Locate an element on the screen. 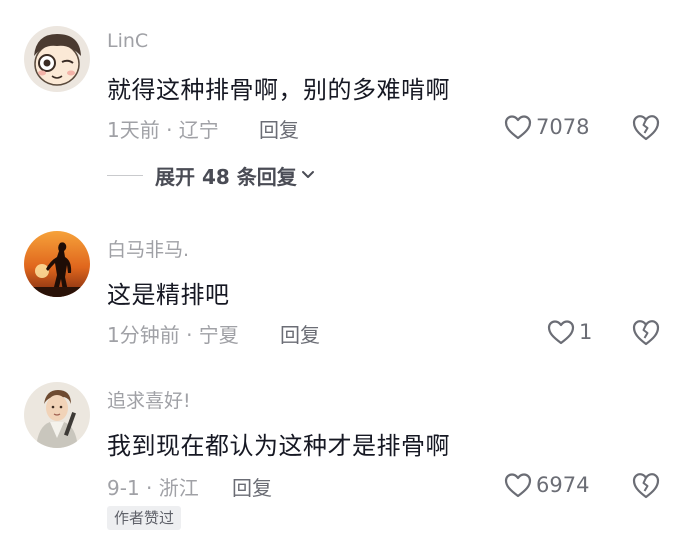 Image resolution: width=690 pixels, height=541 pixels. divider is located at coordinates (125, 175).